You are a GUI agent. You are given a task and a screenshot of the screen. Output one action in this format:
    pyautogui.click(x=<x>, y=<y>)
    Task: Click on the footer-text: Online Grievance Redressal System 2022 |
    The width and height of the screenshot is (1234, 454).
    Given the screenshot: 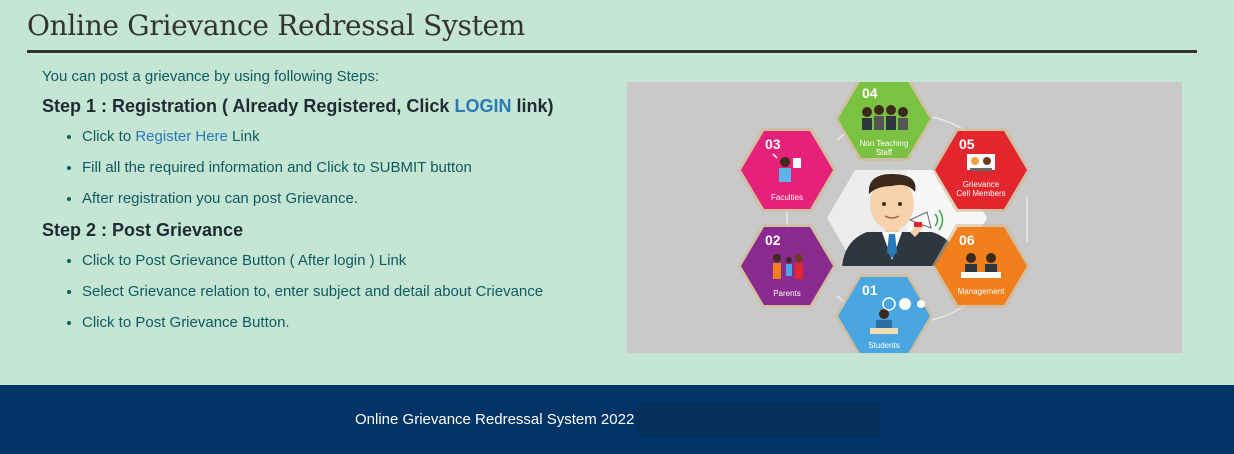 What is the action you would take?
    pyautogui.click(x=499, y=419)
    